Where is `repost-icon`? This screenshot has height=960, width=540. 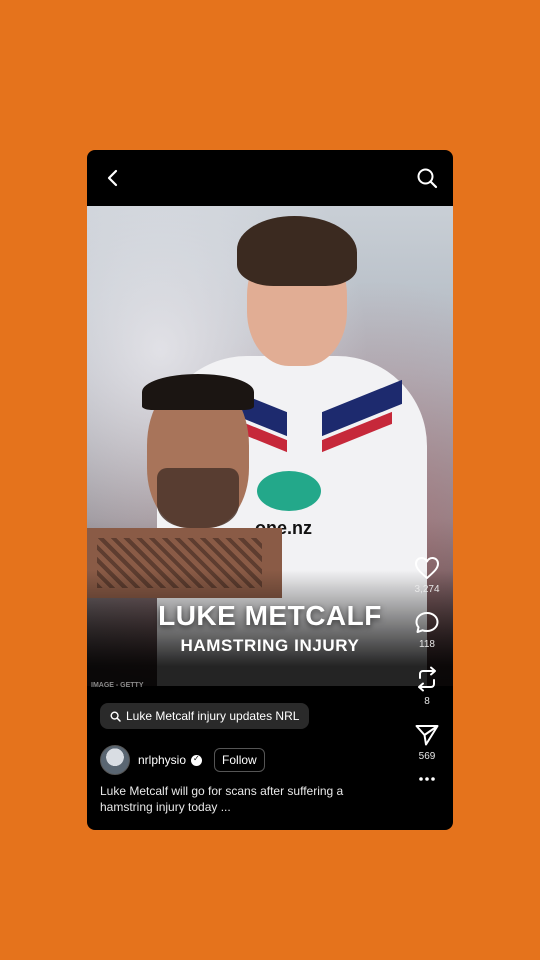
repost-icon is located at coordinates (427, 679).